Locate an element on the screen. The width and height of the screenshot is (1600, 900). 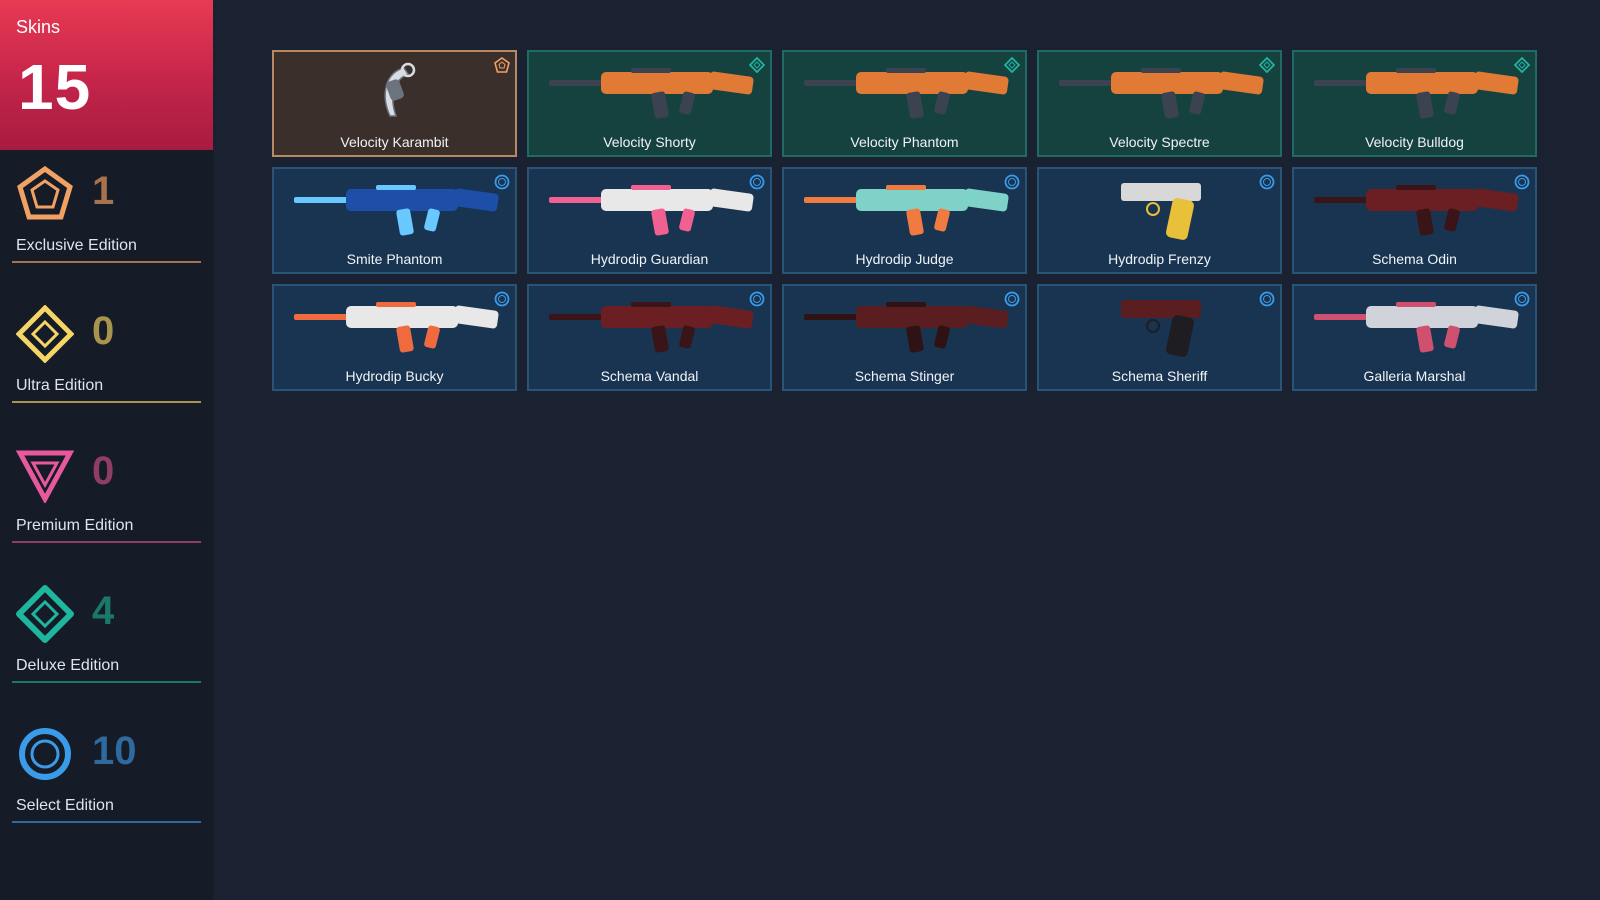
skin-card: Velocity Karambit is located at coordinates (394, 103).